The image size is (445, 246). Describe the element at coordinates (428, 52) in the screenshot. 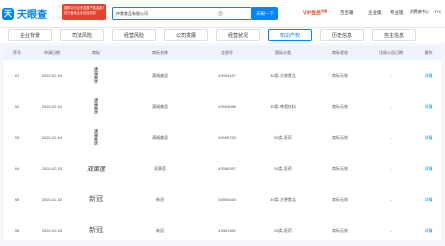

I see `col-action: 操作` at that location.